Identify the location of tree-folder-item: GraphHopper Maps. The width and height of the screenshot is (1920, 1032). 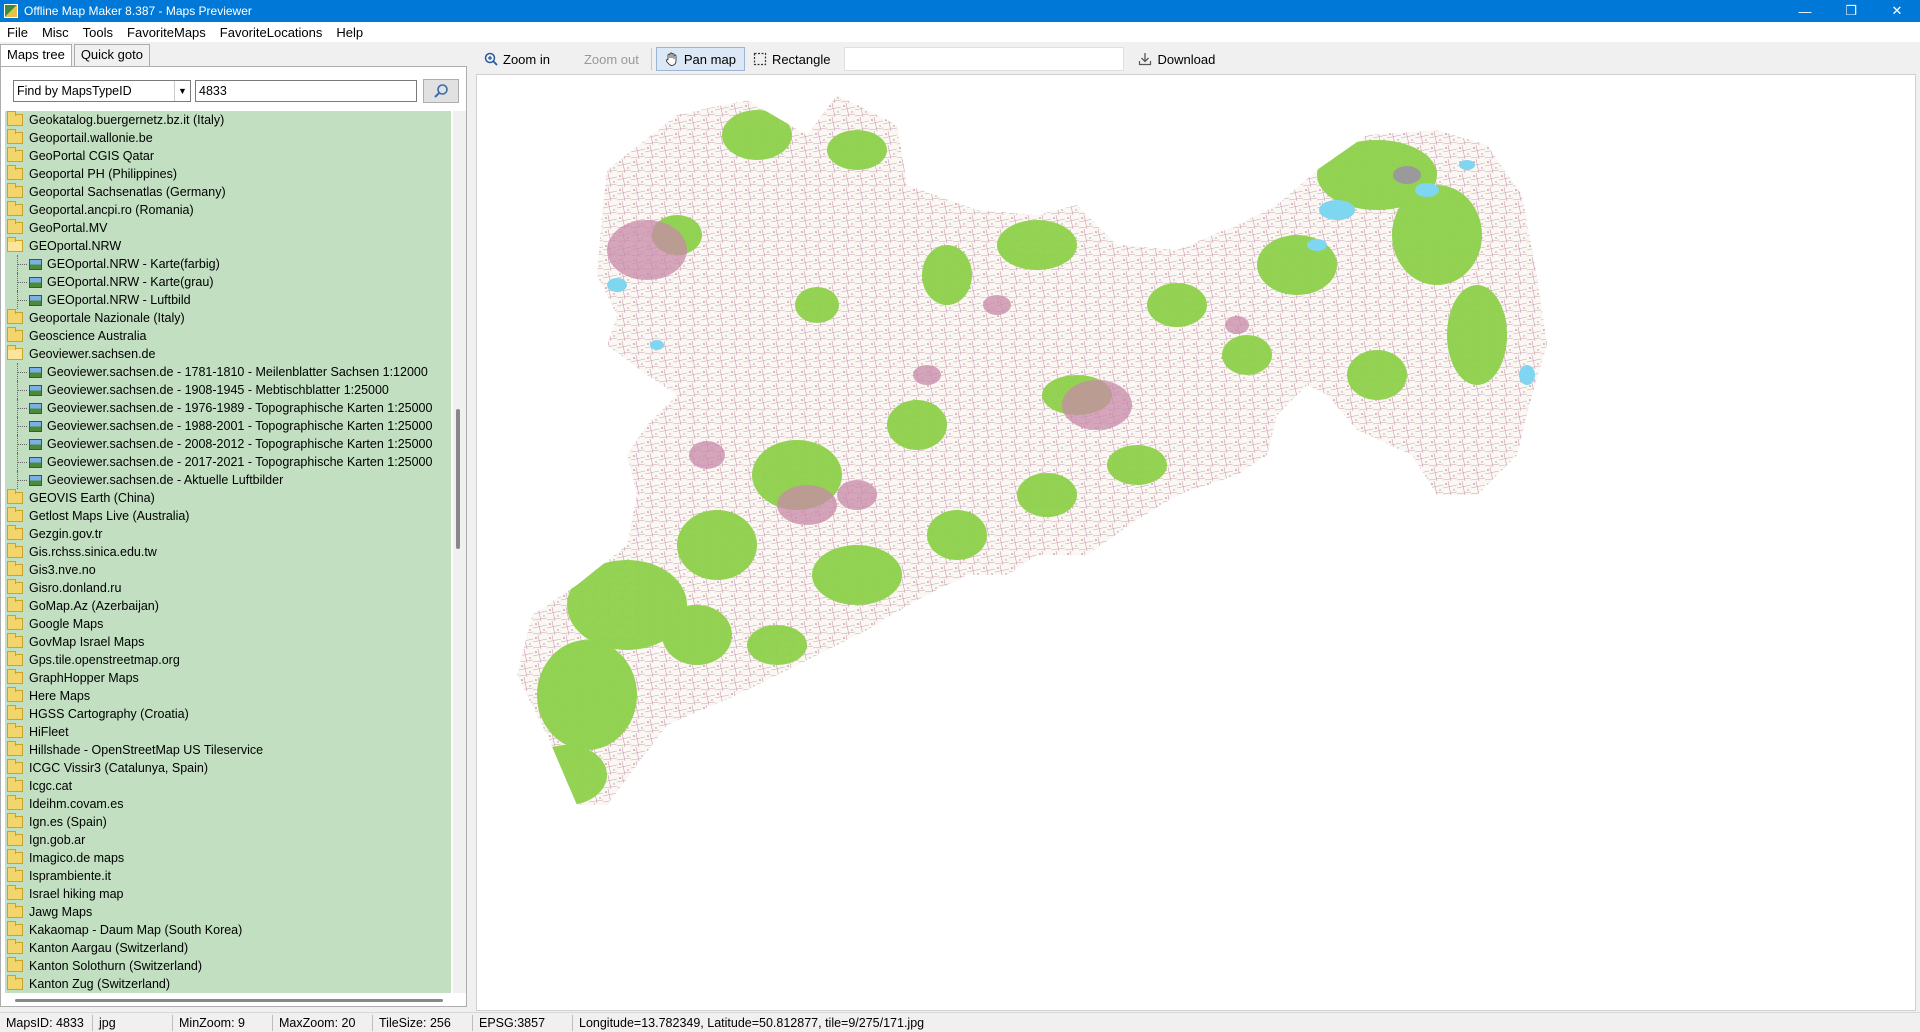
(228, 678).